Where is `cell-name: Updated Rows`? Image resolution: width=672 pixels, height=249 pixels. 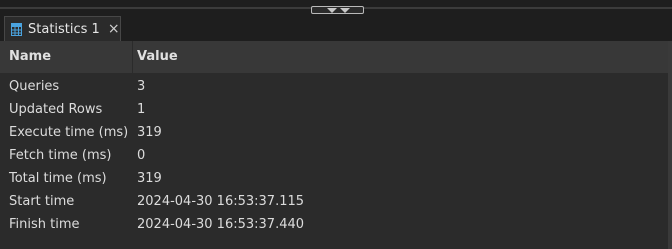 cell-name: Updated Rows is located at coordinates (56, 109).